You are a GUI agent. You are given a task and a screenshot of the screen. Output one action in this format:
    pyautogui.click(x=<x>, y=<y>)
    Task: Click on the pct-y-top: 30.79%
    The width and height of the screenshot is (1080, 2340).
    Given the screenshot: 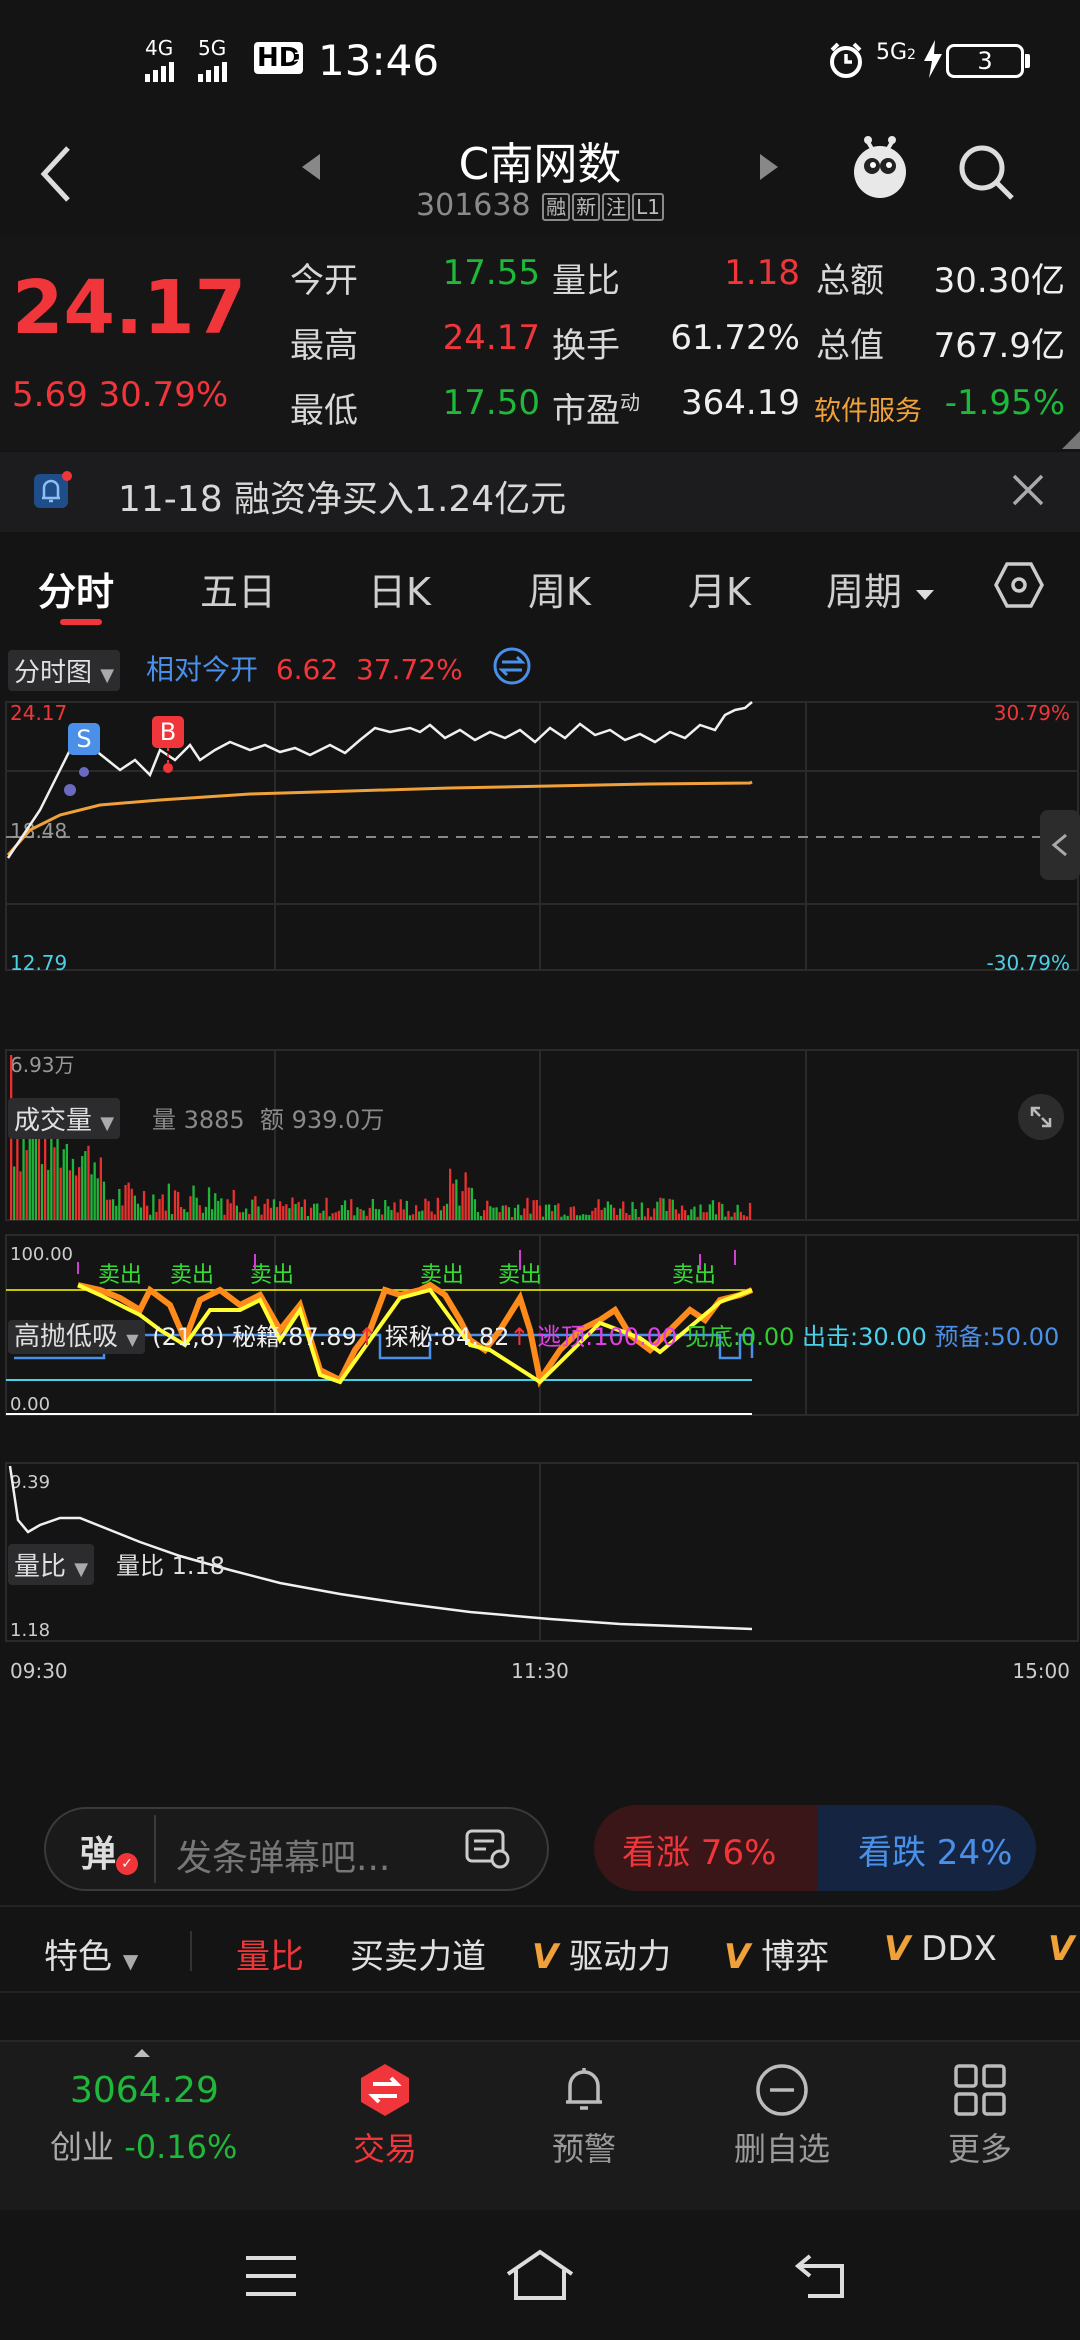 What is the action you would take?
    pyautogui.click(x=1032, y=713)
    